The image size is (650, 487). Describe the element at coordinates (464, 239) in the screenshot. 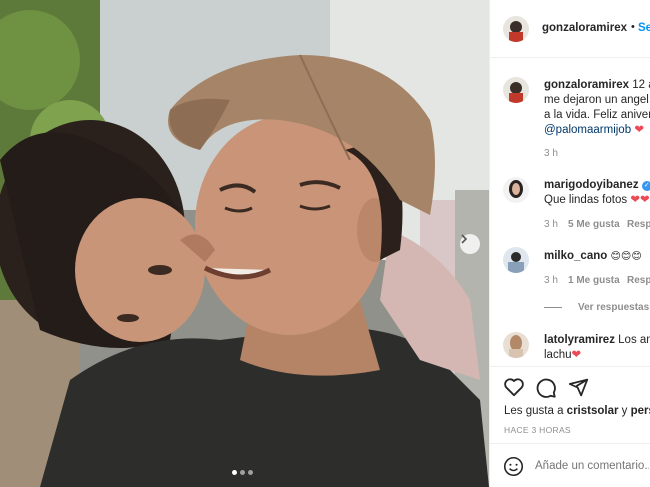

I see `chevron-right-icon` at that location.